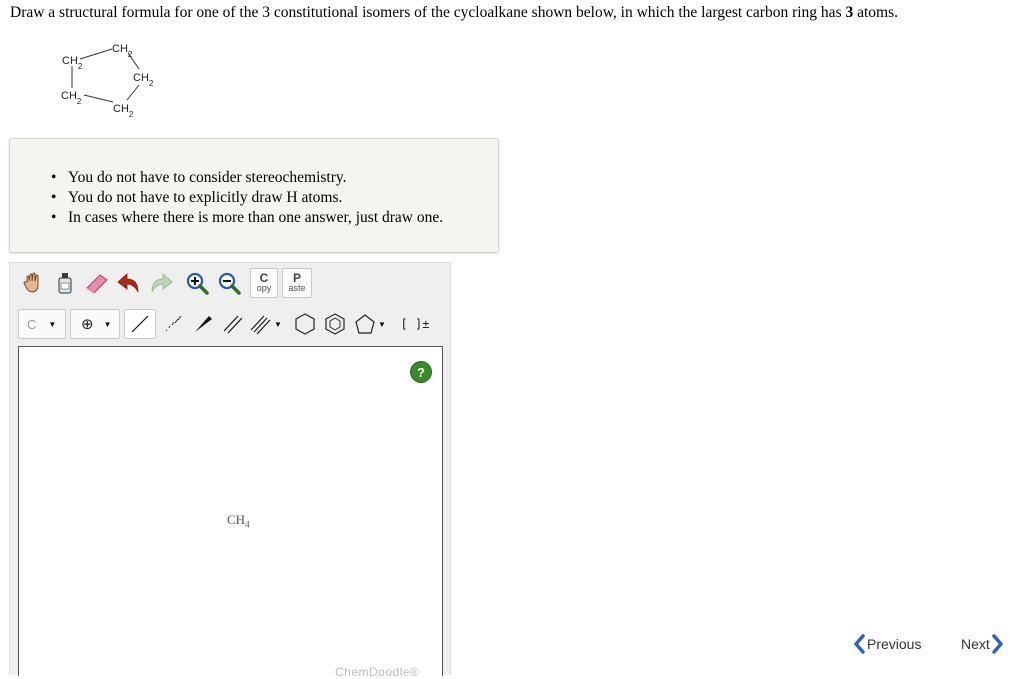 The image size is (1024, 679). I want to click on benzene-ring-icon, so click(335, 324).